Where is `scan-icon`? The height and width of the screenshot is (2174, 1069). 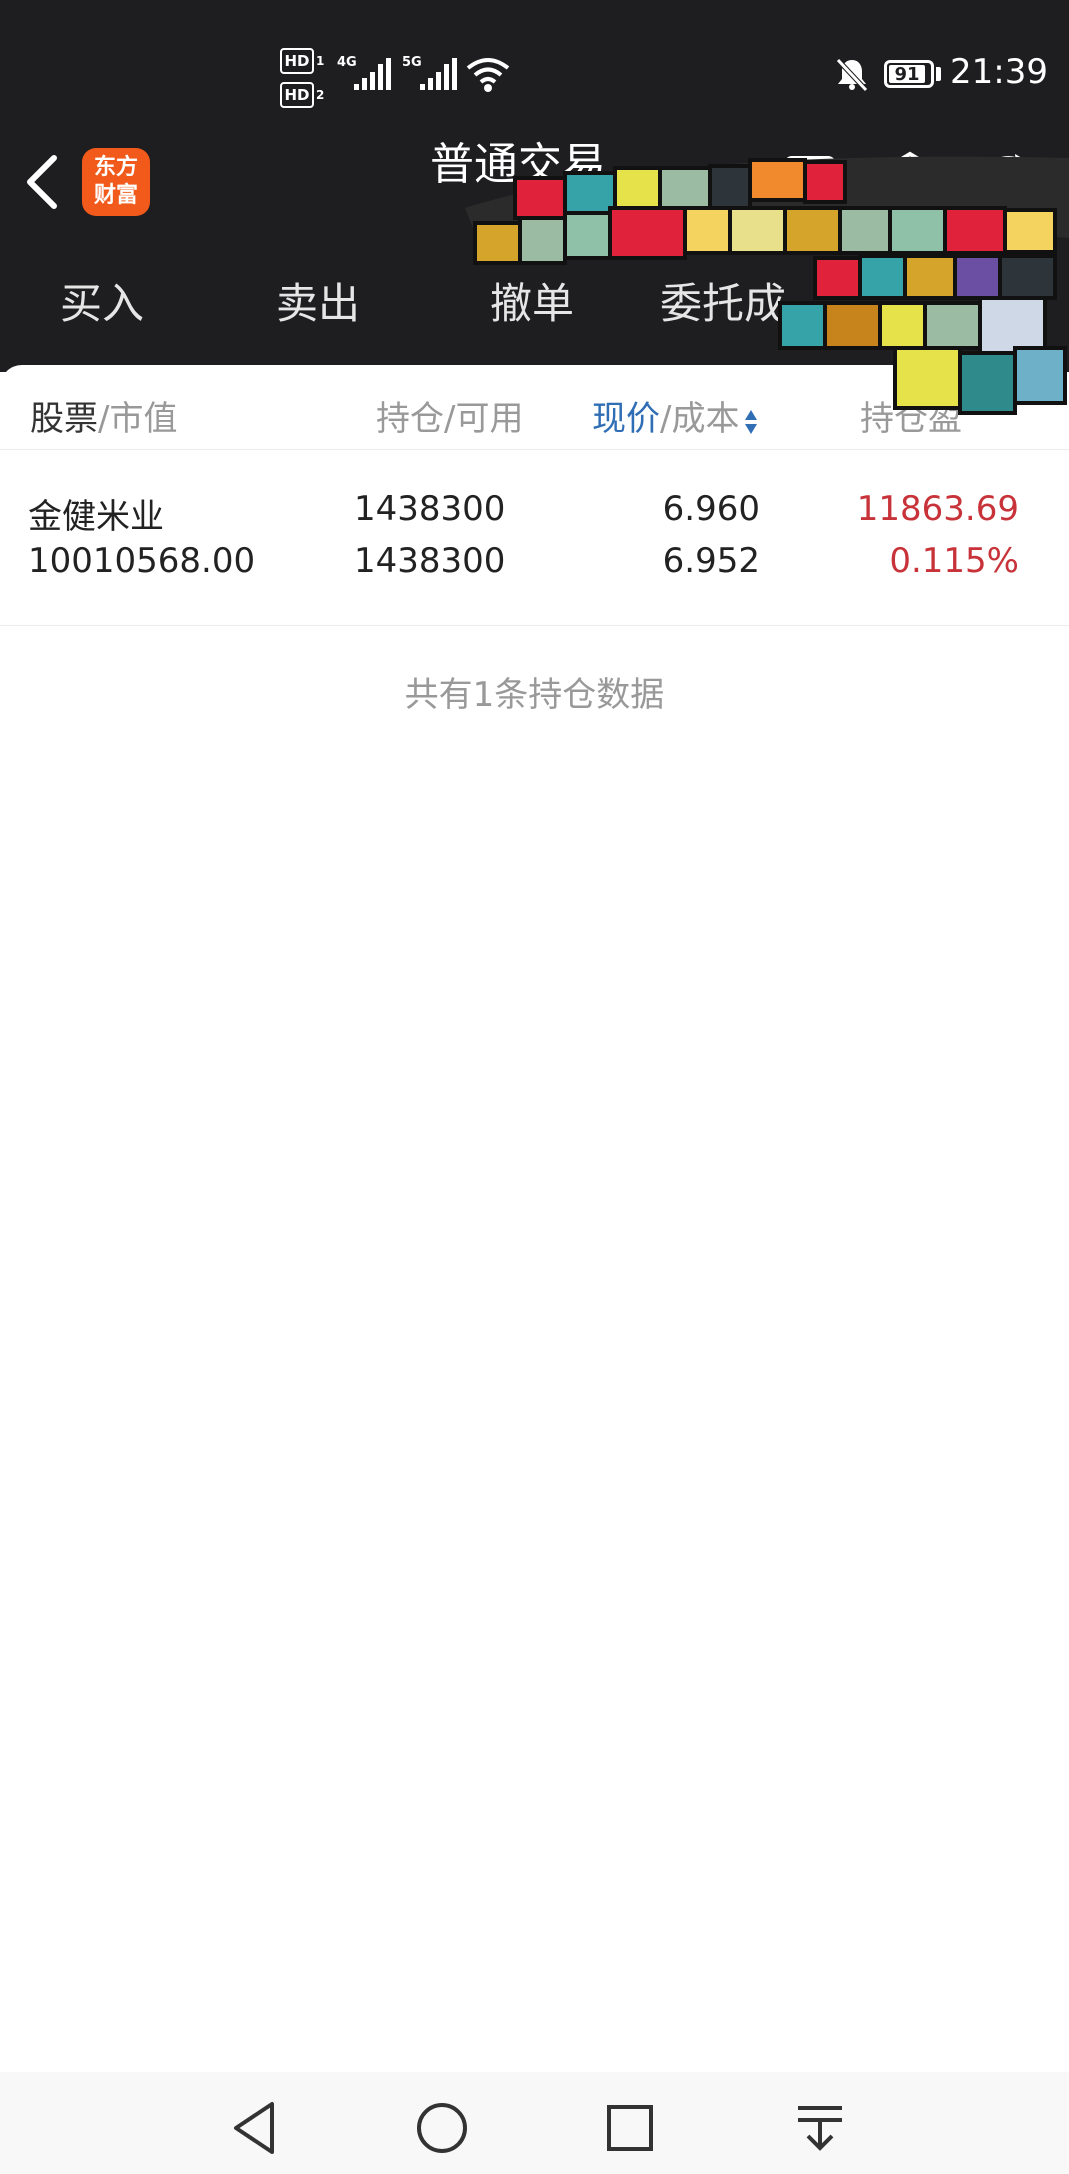
scan-icon is located at coordinates (810, 180).